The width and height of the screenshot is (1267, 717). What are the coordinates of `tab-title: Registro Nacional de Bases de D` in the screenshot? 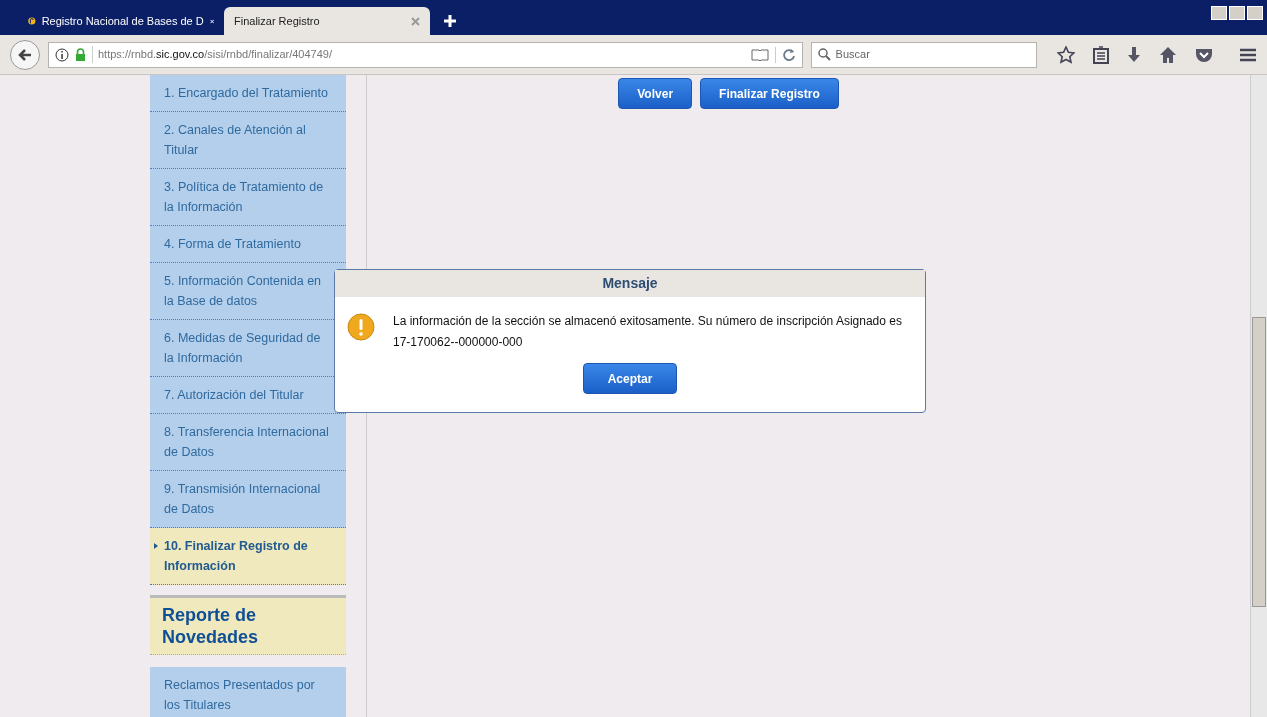 It's located at (122, 21).